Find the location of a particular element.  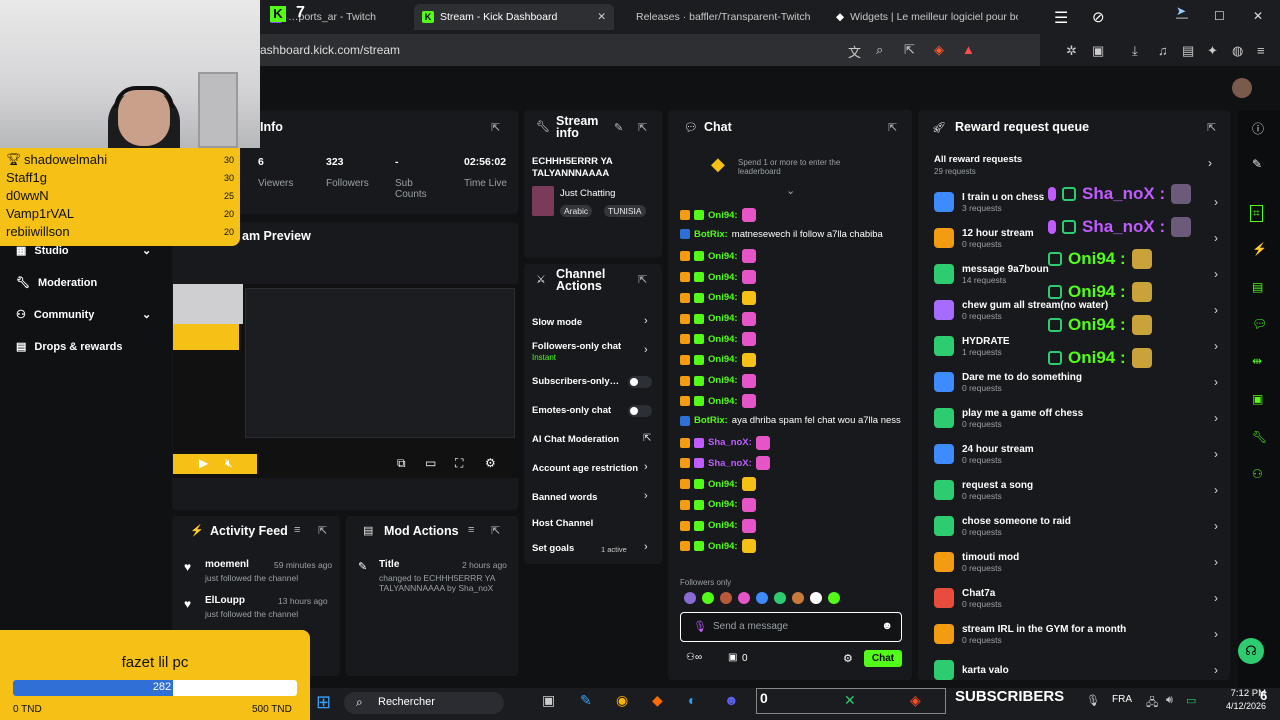

chat-icon: 💬︎ is located at coordinates (1259, 324).